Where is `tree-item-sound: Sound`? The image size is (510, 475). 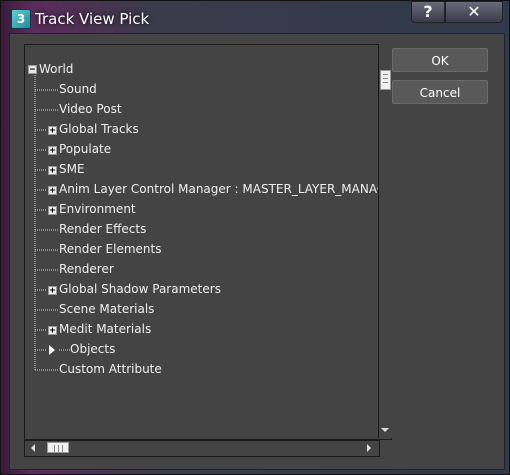
tree-item-sound: Sound is located at coordinates (78, 89).